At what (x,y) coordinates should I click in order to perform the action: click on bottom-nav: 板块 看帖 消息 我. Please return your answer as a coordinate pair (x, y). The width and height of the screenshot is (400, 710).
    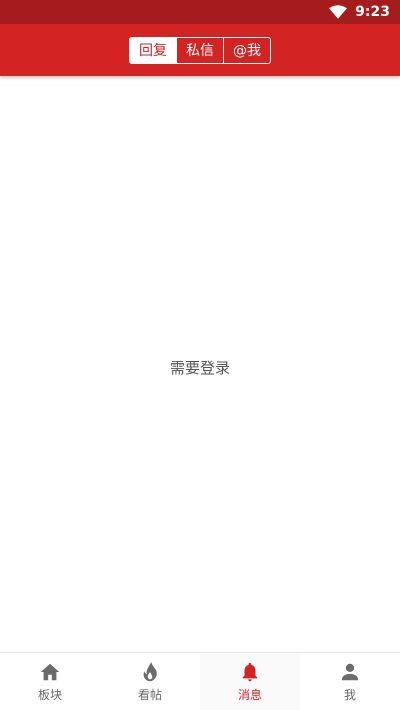
    Looking at the image, I should click on (200, 681).